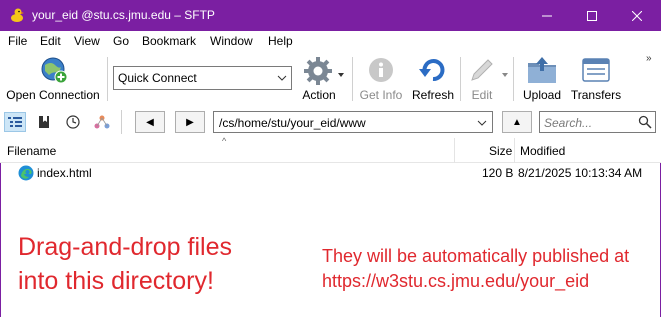  What do you see at coordinates (121, 41) in the screenshot?
I see `menu-go: Go` at bounding box center [121, 41].